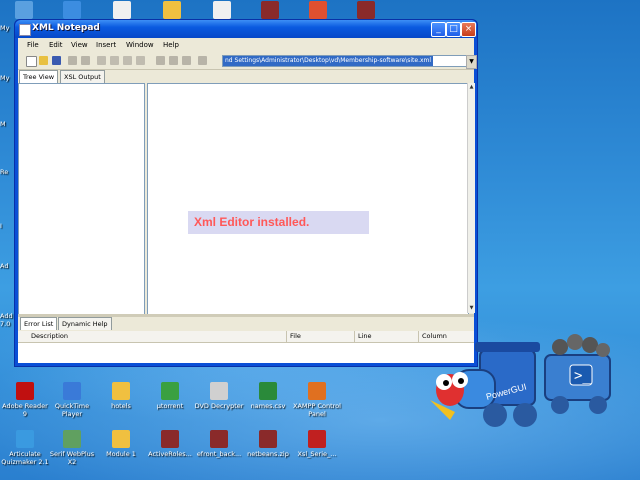  I want to click on delete-icon, so click(140, 60).